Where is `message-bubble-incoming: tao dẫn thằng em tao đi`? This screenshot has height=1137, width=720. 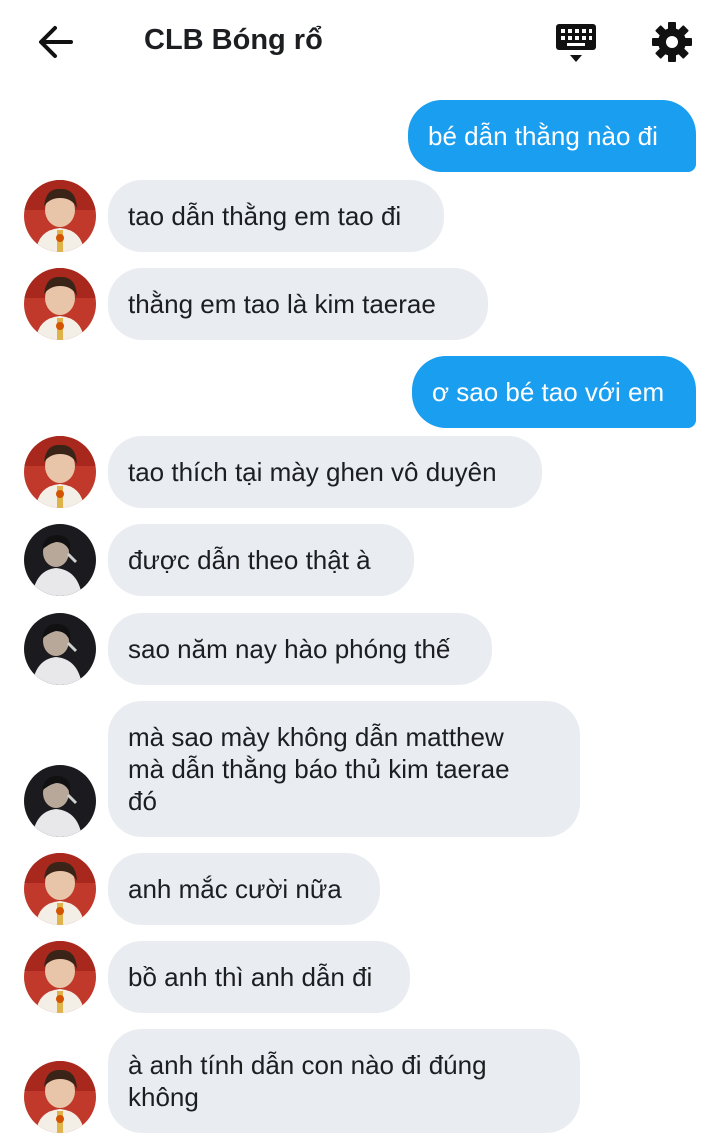 message-bubble-incoming: tao dẫn thằng em tao đi is located at coordinates (276, 216).